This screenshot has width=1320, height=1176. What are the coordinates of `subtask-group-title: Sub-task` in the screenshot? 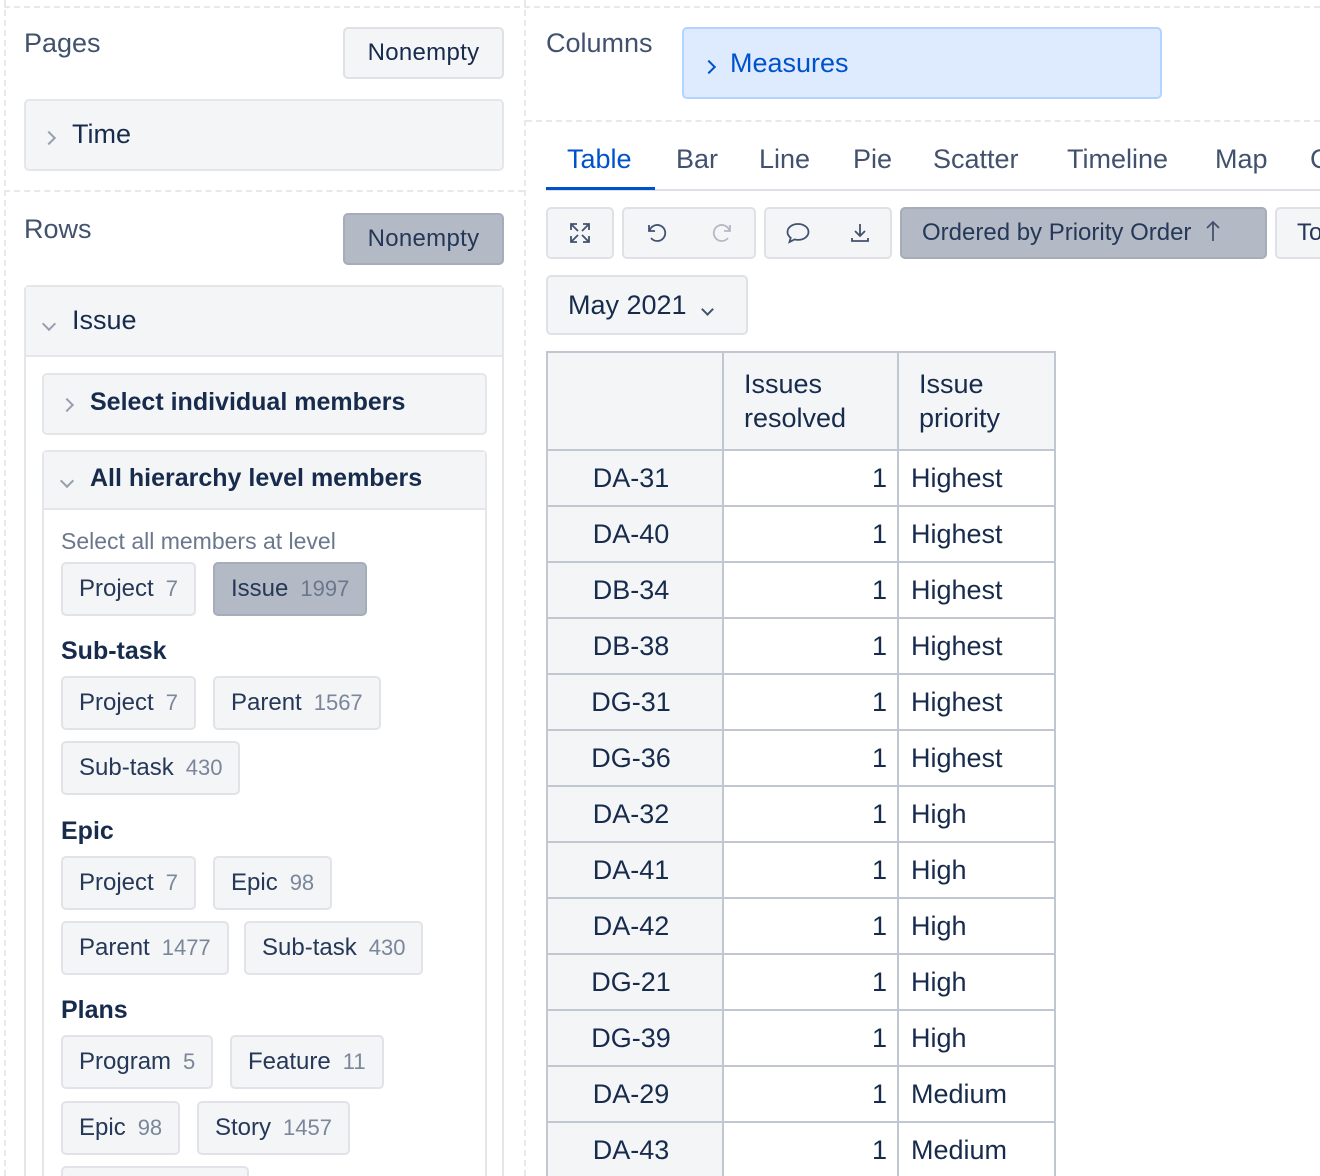 It's located at (114, 651).